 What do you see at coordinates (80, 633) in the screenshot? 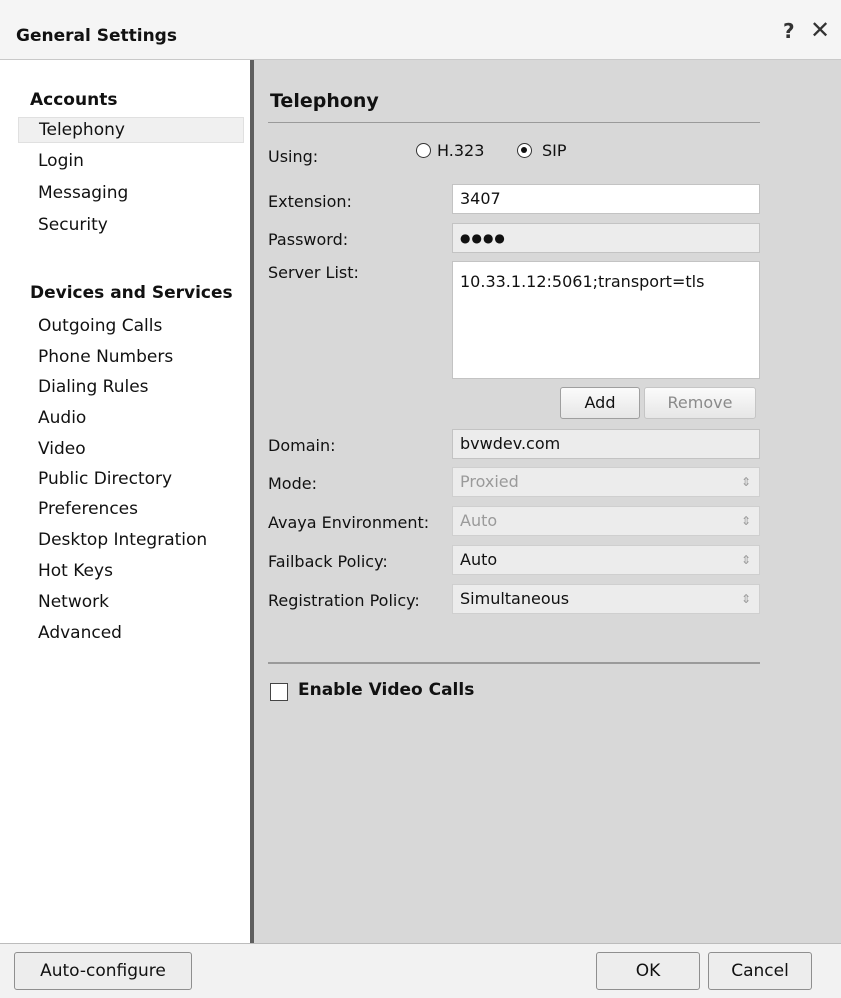
I see `sidebar-item-advanced: Advanced` at bounding box center [80, 633].